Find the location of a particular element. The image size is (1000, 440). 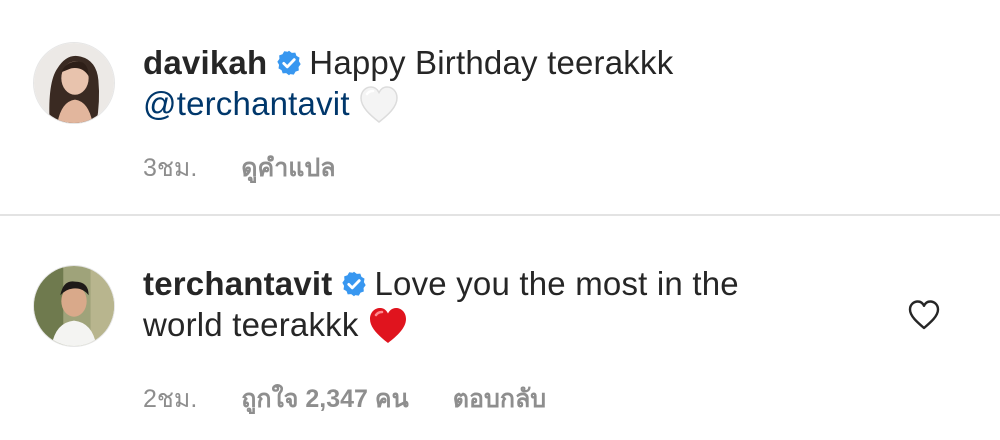

comment-body: Happy Birthday teerakkk is located at coordinates (491, 62).